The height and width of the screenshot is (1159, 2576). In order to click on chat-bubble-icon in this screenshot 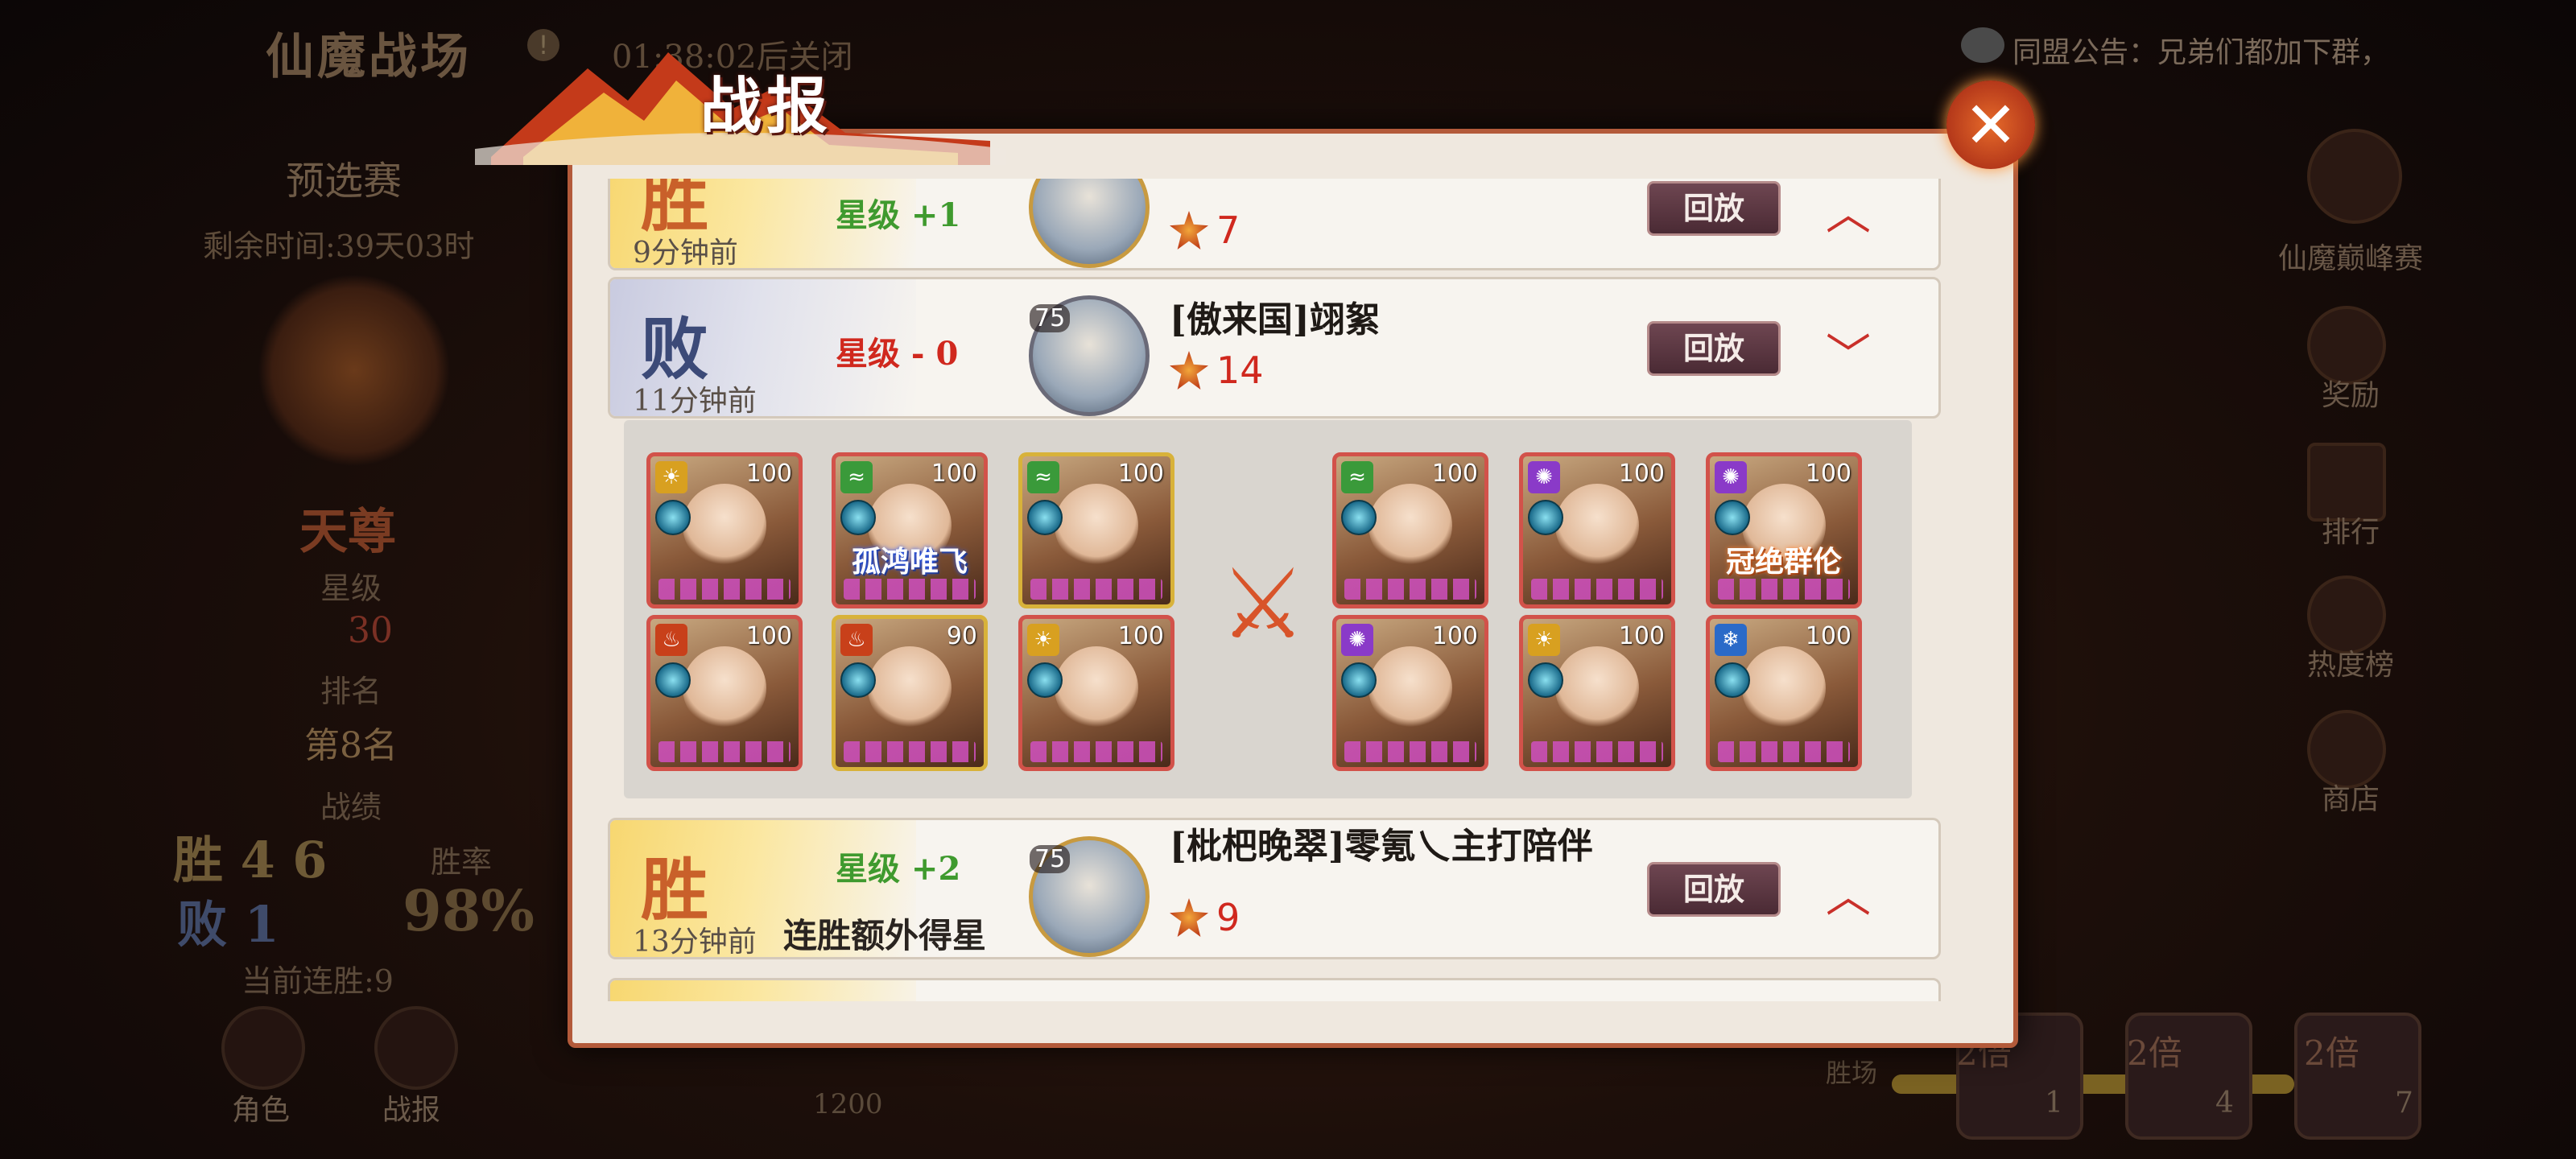, I will do `click(1982, 45)`.